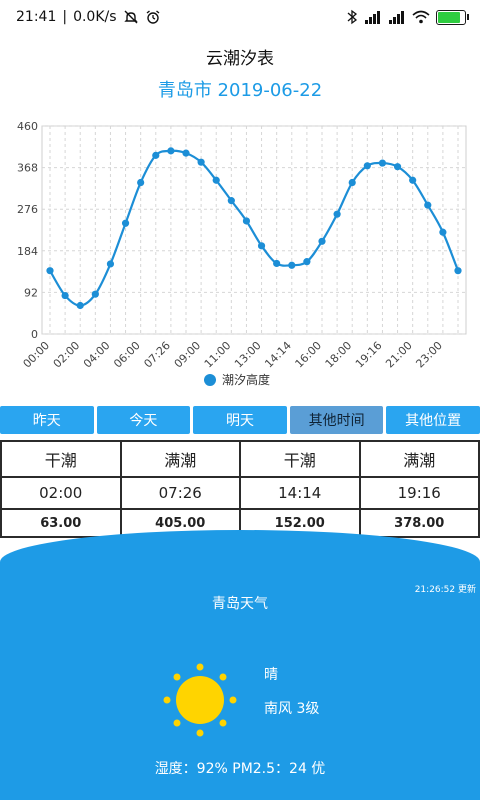  Describe the element at coordinates (407, 17) in the screenshot. I see `status-right` at that location.